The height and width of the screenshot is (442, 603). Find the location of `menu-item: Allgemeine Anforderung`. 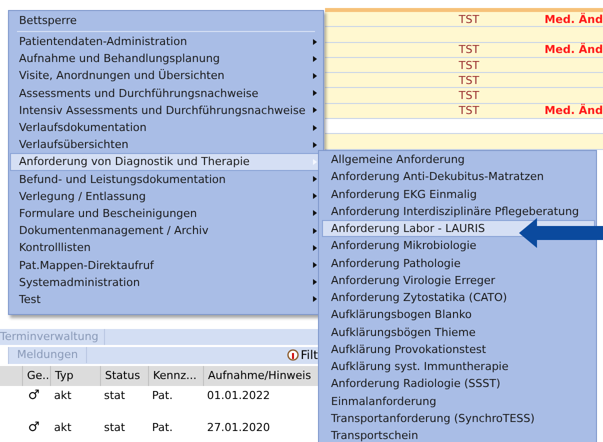

menu-item: Allgemeine Anforderung is located at coordinates (458, 159).